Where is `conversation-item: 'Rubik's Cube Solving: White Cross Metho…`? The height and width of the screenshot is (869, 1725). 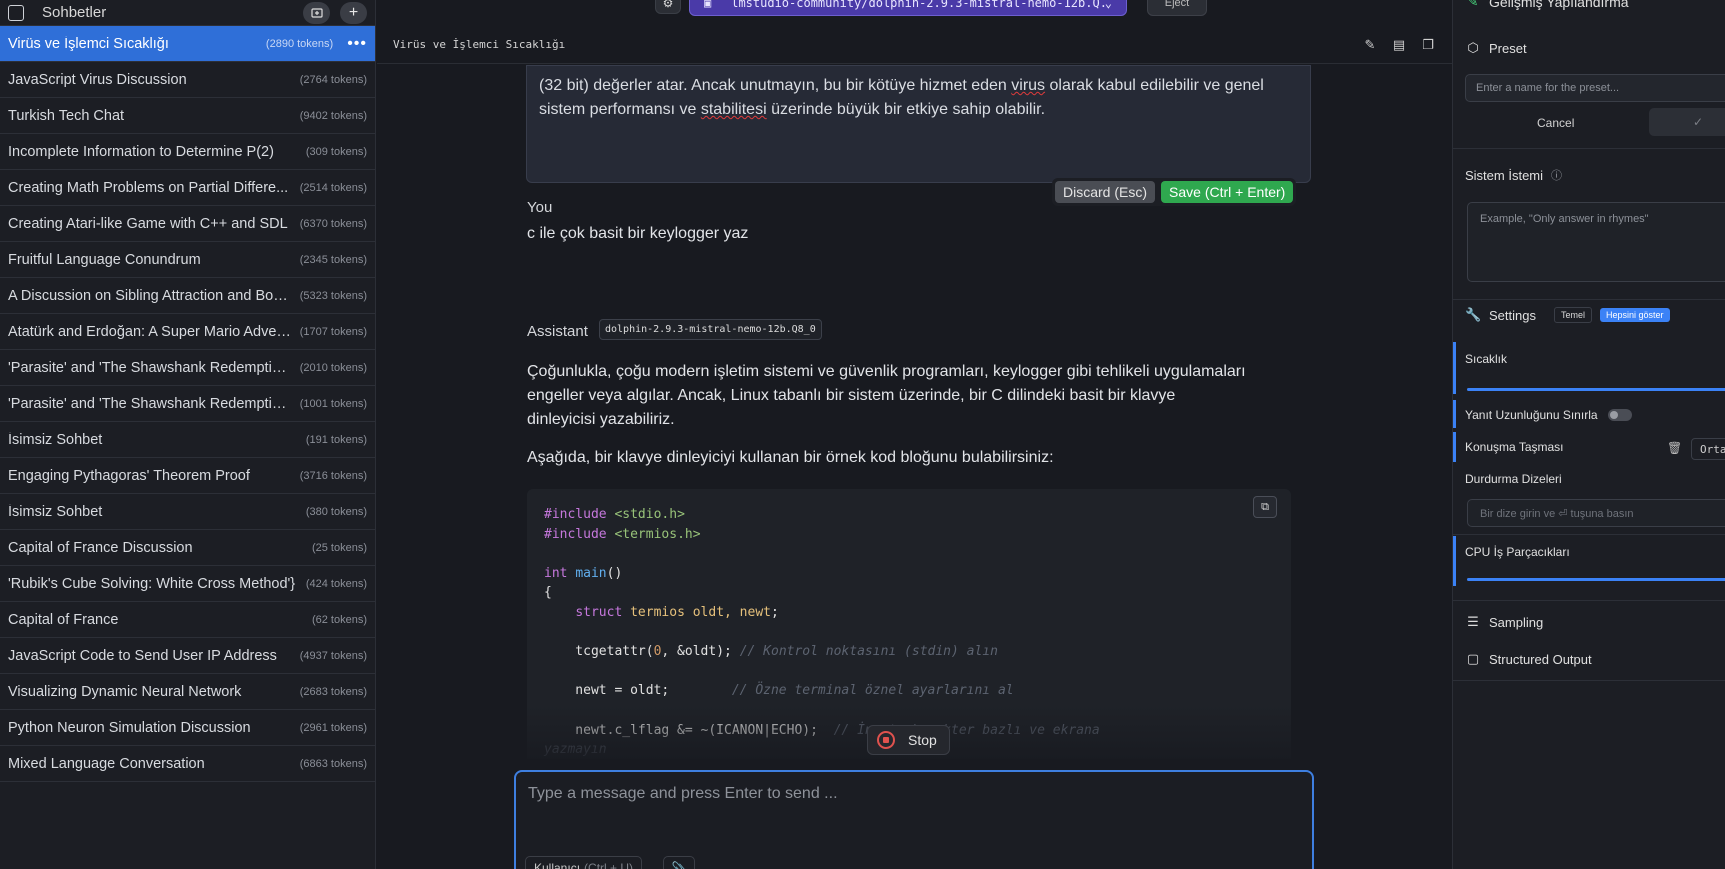
conversation-item: 'Rubik's Cube Solving: White Cross Metho… is located at coordinates (187, 584).